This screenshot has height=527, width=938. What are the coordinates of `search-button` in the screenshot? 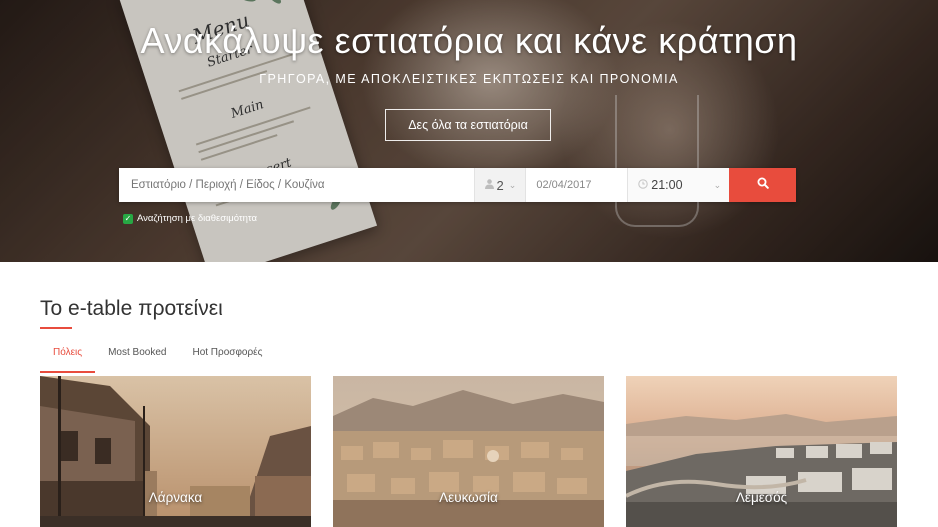 It's located at (762, 185).